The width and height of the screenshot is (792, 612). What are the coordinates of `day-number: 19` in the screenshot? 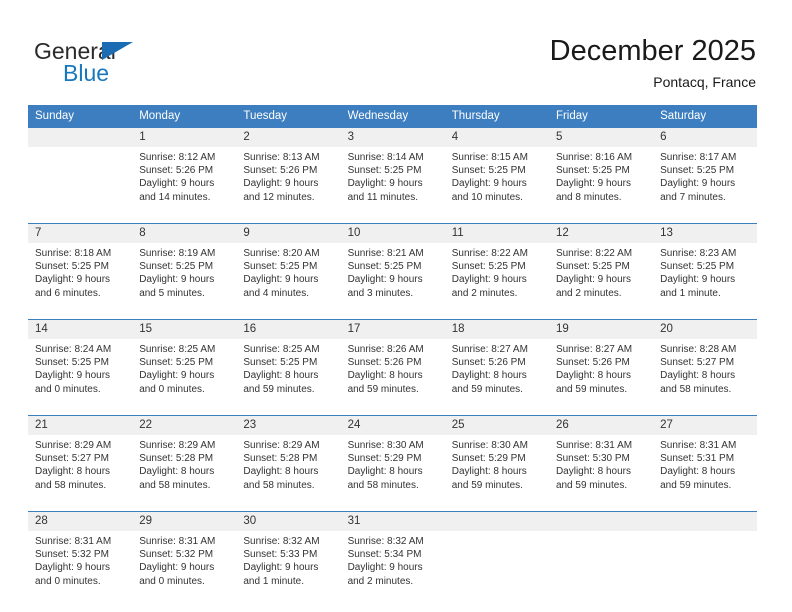 It's located at (601, 329).